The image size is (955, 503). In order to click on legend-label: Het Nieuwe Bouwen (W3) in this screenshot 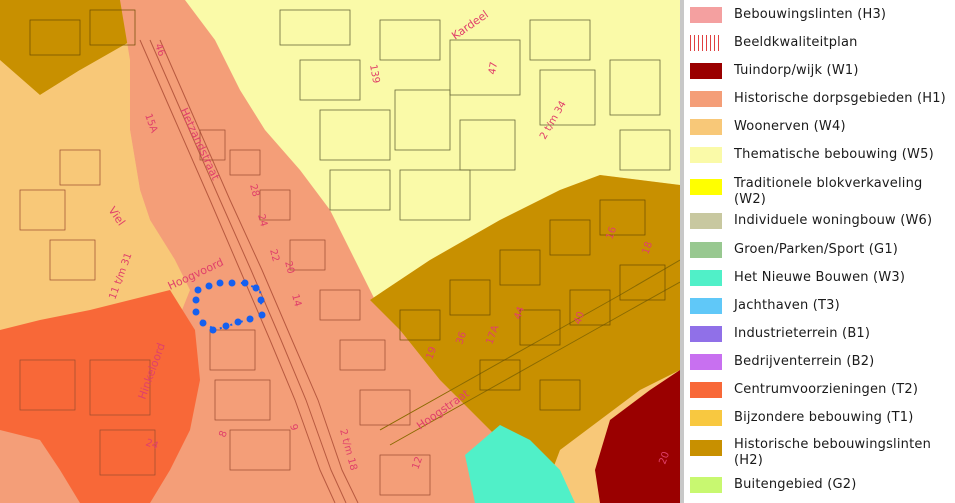, I will do `click(820, 277)`.